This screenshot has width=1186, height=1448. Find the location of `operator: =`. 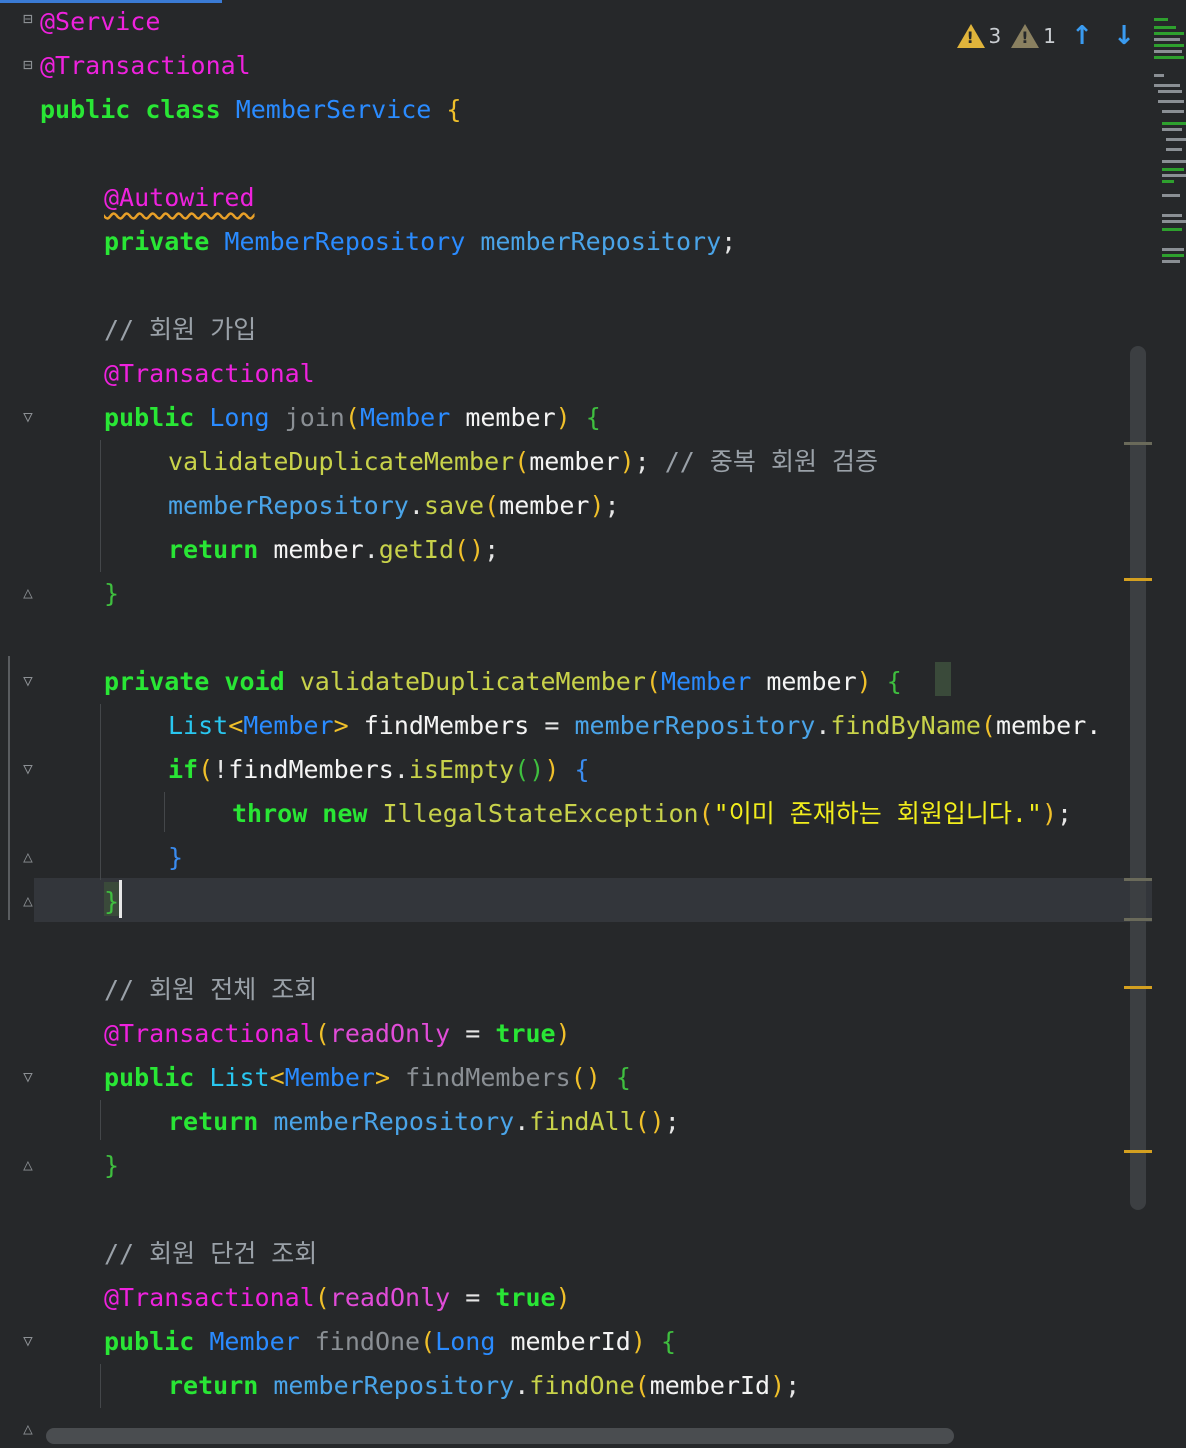

operator: = is located at coordinates (473, 1297).